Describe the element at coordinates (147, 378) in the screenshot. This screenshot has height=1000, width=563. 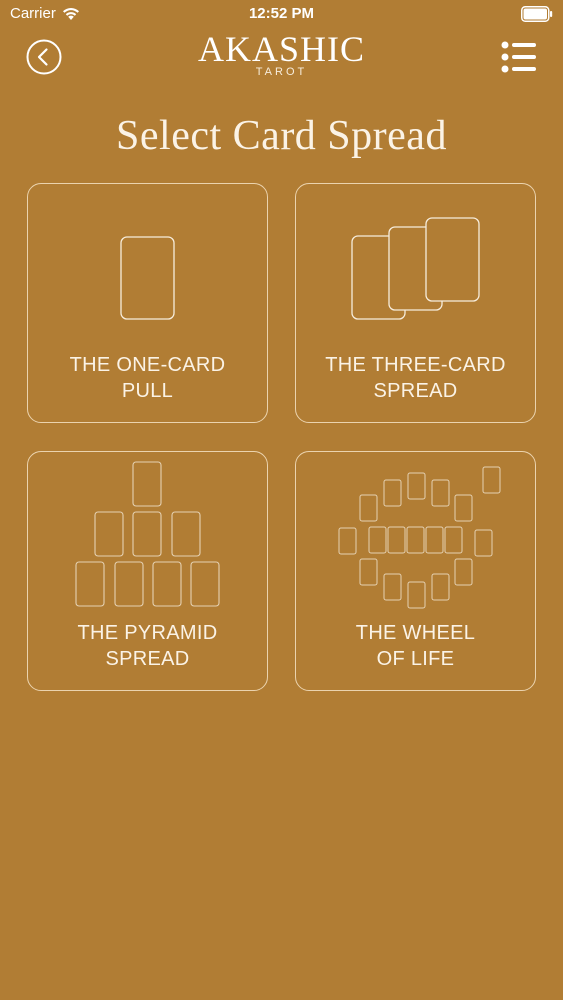
I see `spread-label: THE ONE-CARD PULL` at that location.